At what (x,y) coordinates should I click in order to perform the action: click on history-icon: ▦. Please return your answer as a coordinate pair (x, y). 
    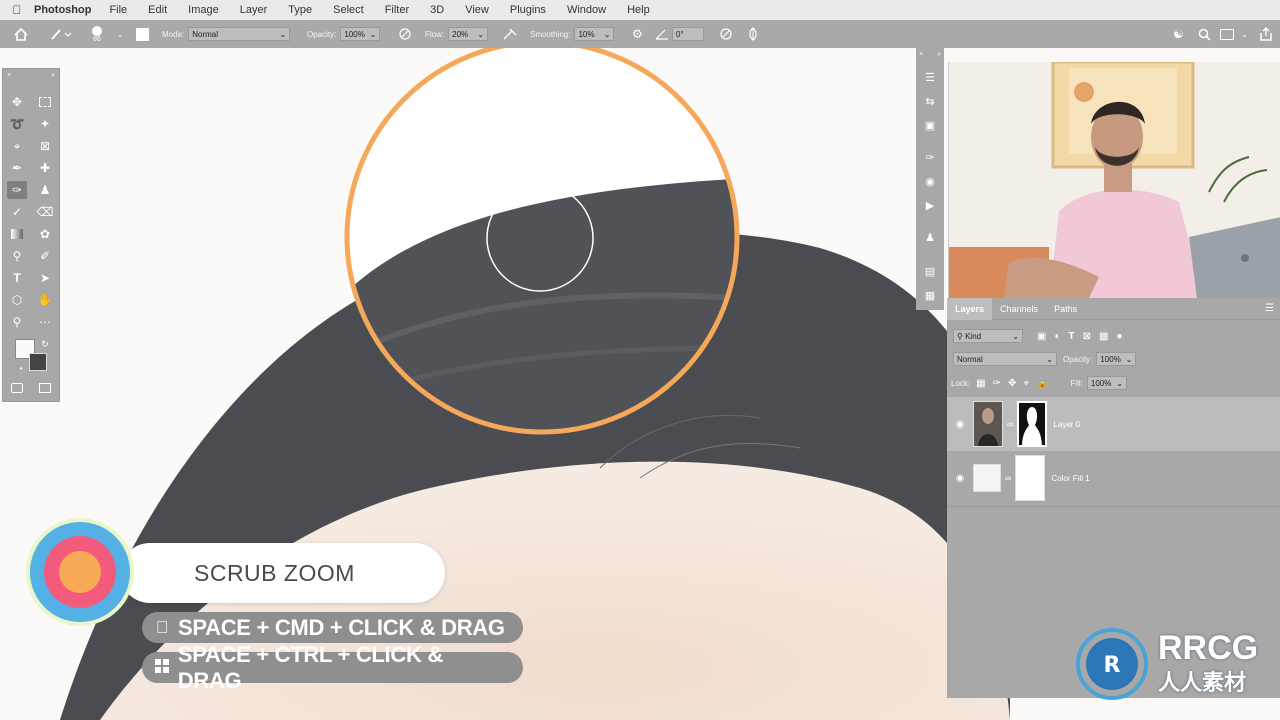
    Looking at the image, I should click on (930, 295).